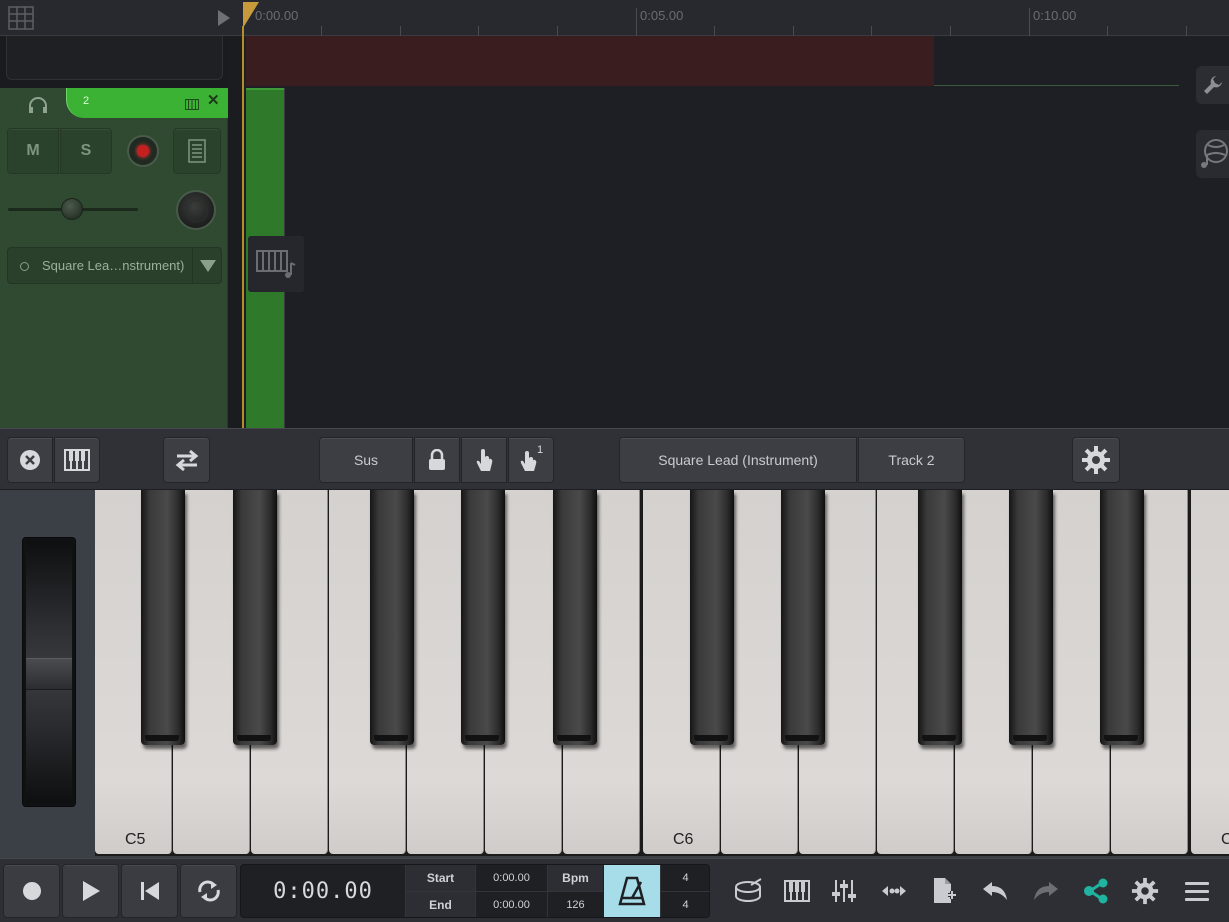 The width and height of the screenshot is (1229, 922). I want to click on track-name-button: Track 2, so click(911, 460).